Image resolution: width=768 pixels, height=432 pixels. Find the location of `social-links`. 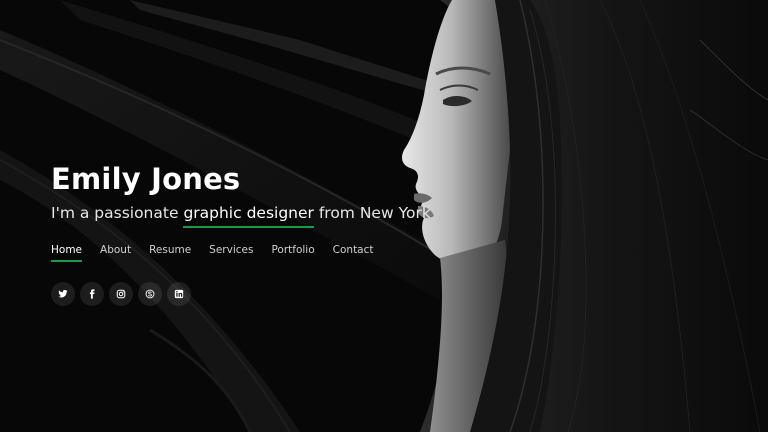

social-links is located at coordinates (121, 294).